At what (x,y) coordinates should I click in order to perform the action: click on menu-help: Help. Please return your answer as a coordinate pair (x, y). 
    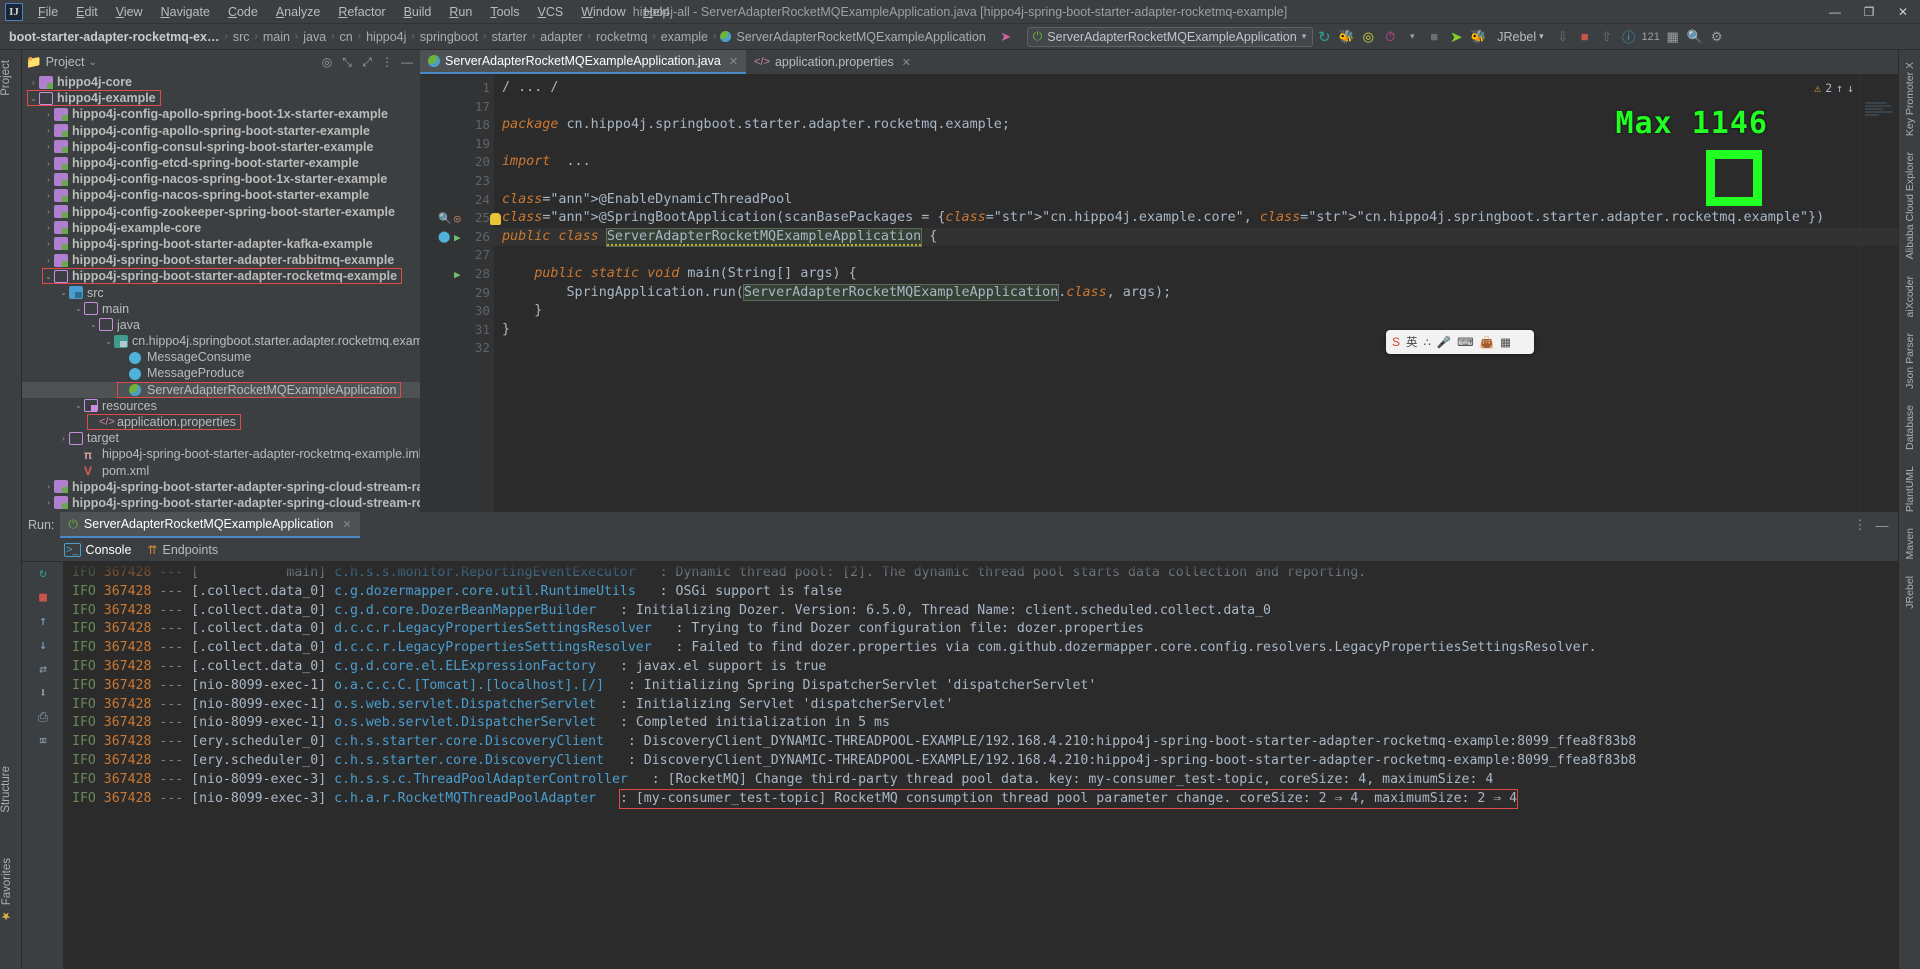
    Looking at the image, I should click on (657, 12).